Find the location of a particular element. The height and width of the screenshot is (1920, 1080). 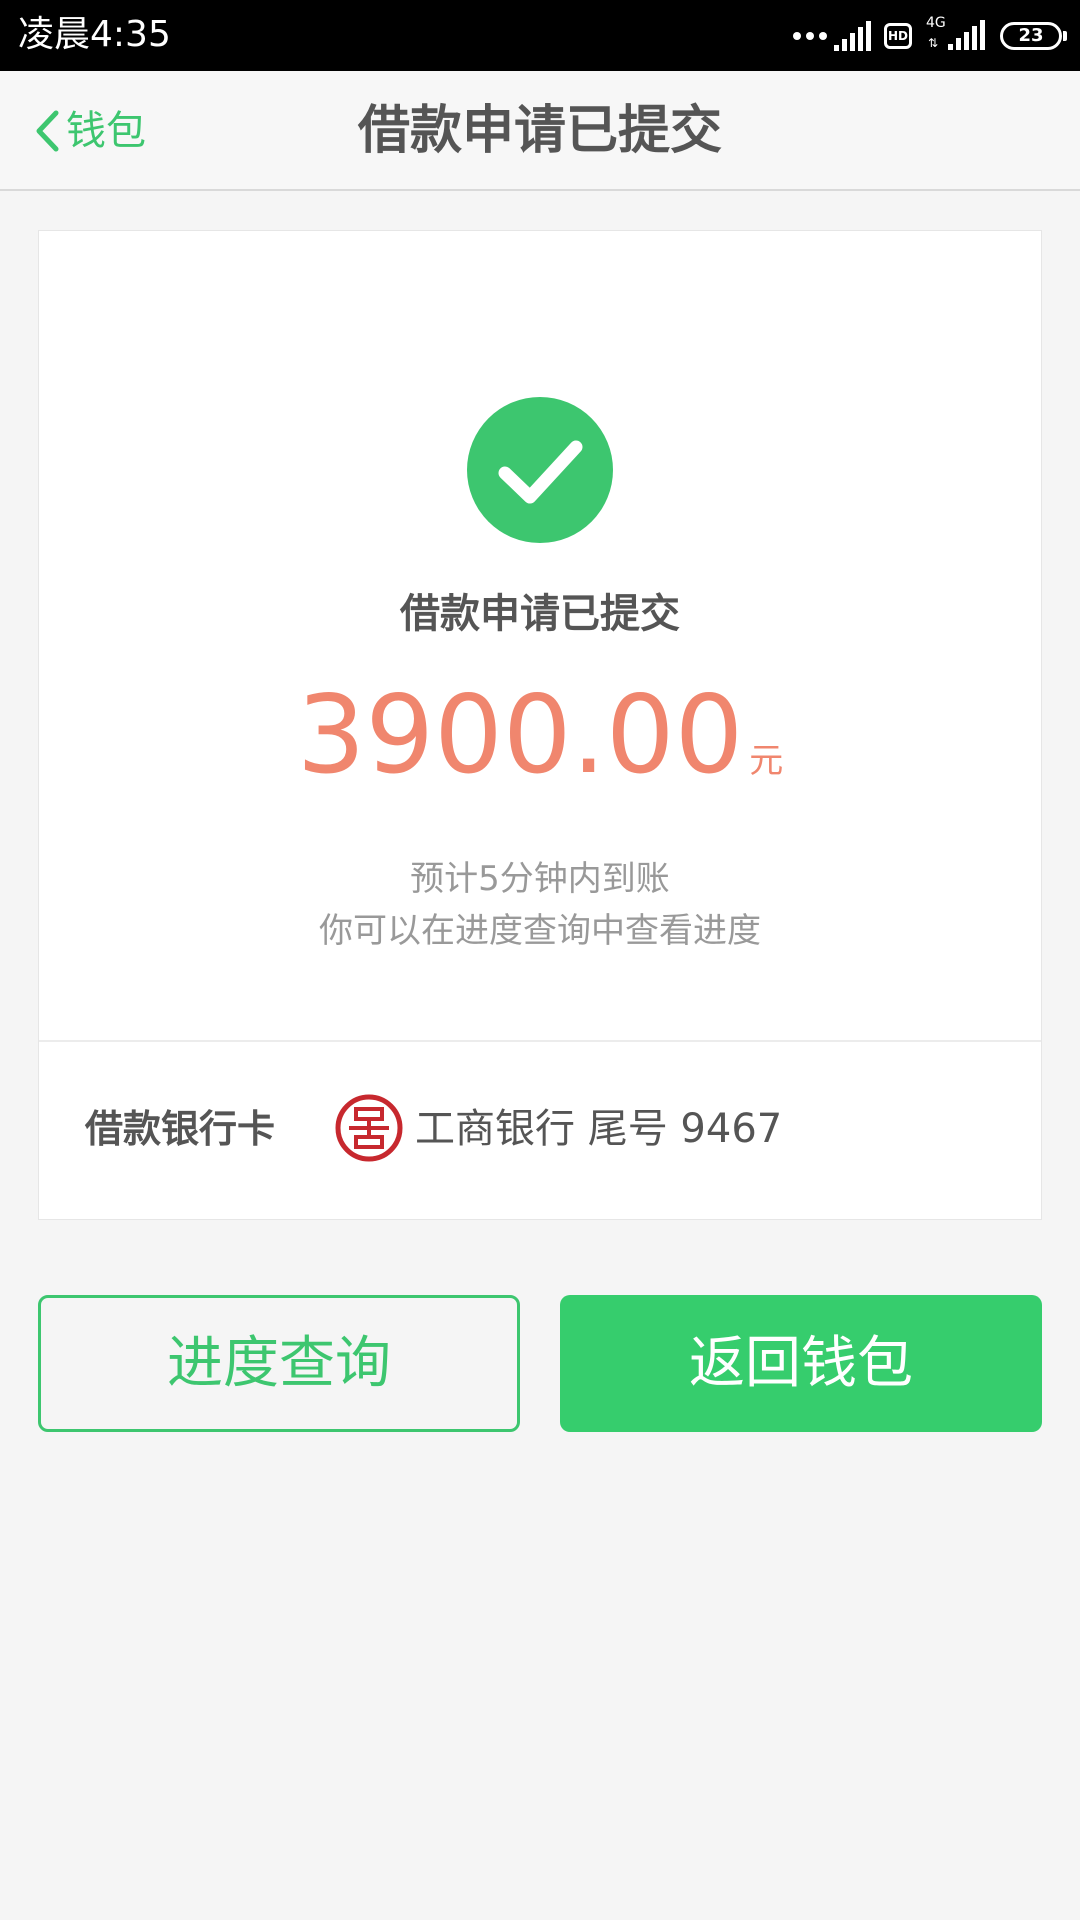

network-type-label: 4G is located at coordinates (936, 23).